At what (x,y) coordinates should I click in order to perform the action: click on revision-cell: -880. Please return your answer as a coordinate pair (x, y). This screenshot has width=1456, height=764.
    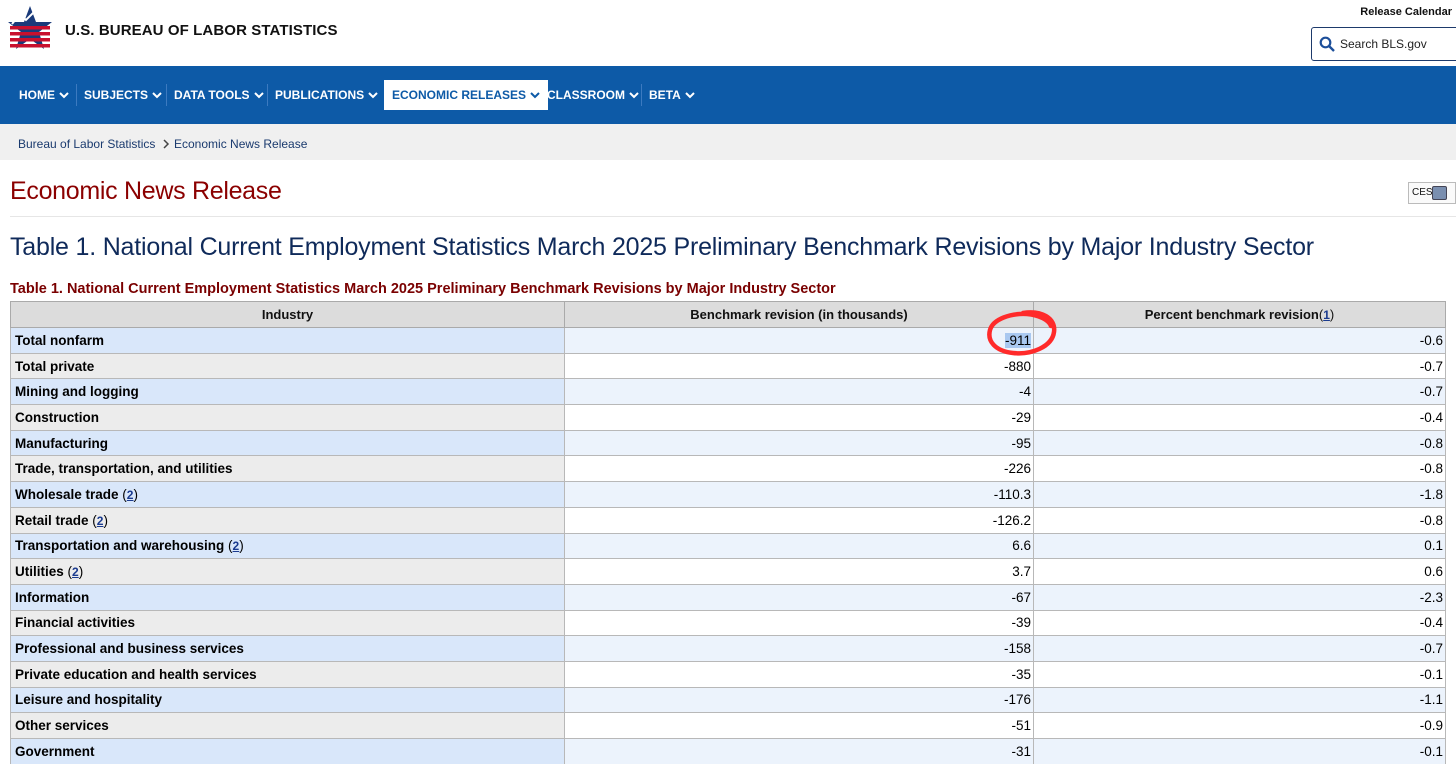
    Looking at the image, I should click on (799, 366).